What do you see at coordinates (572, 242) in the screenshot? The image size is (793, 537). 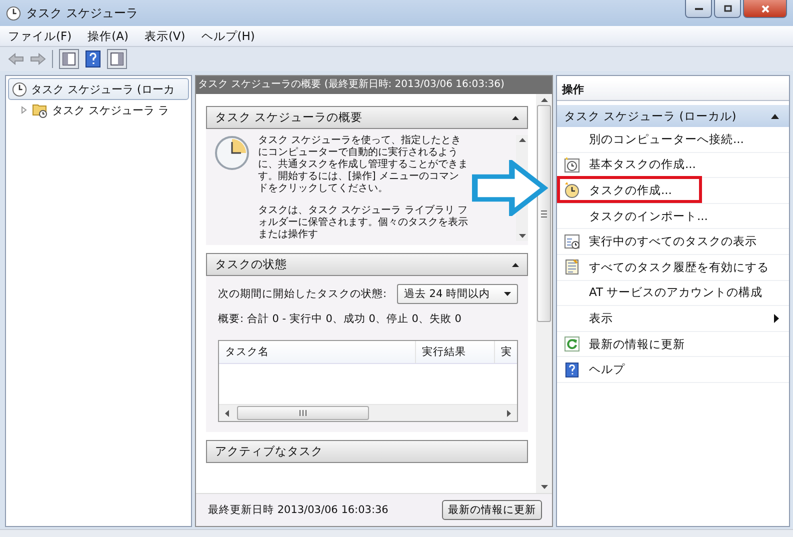 I see `list-clock-icon` at bounding box center [572, 242].